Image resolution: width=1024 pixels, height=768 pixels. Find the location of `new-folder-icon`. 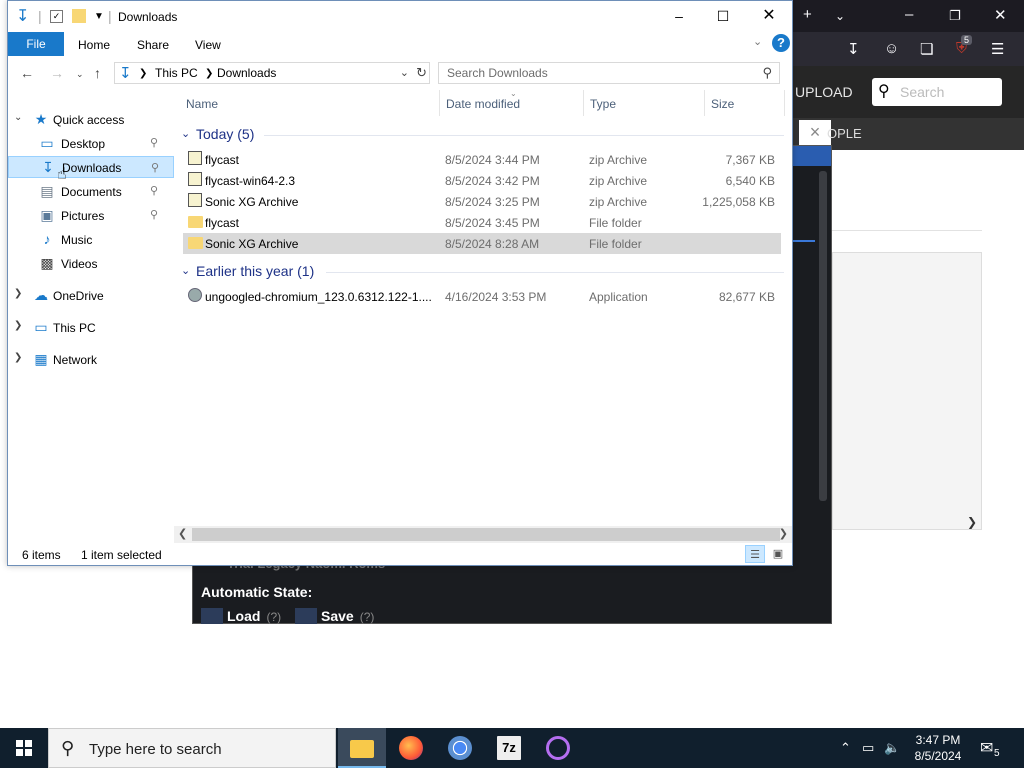

new-folder-icon is located at coordinates (79, 16).